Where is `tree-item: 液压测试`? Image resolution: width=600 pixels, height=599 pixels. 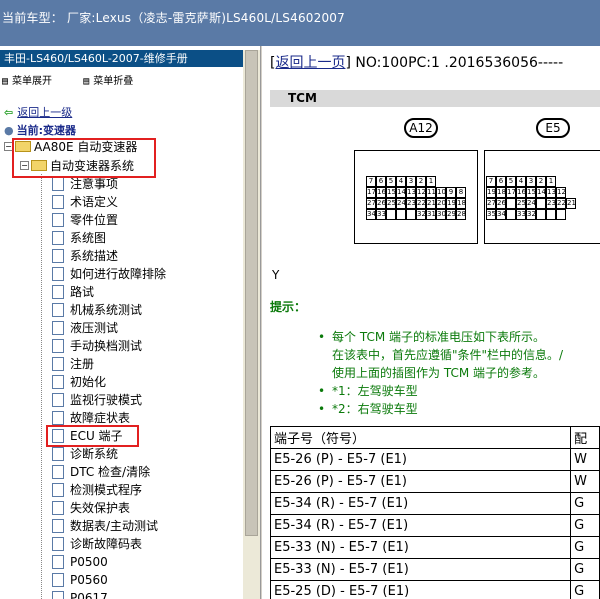
tree-item: 液压测试 is located at coordinates (85, 328).